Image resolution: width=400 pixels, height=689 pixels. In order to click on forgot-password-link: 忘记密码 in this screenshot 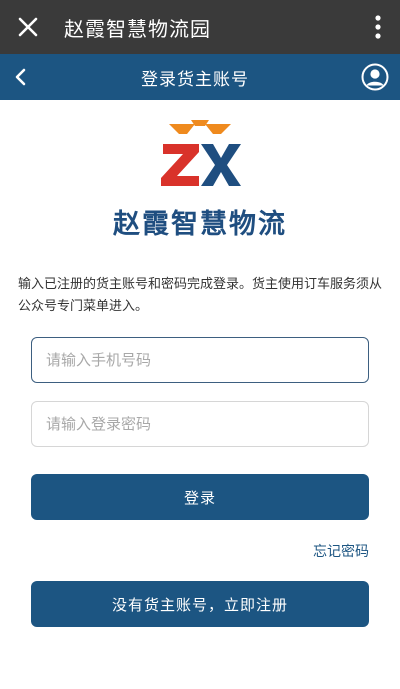, I will do `click(341, 551)`.